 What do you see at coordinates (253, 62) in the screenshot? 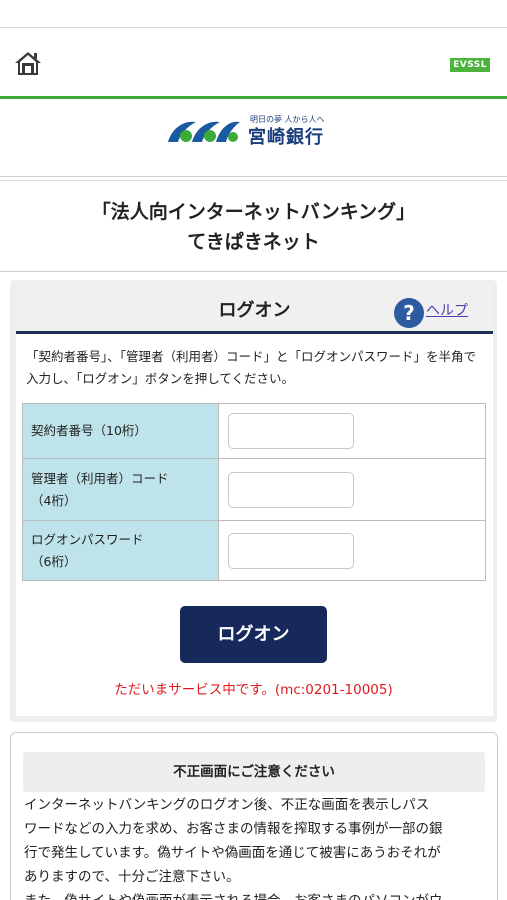
I see `header-bar: EVSSL` at bounding box center [253, 62].